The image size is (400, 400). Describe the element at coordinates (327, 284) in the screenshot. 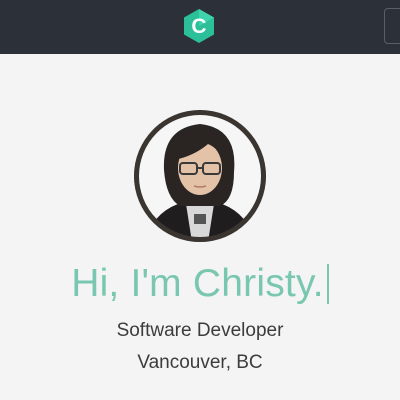

I see `typing-cursor` at that location.